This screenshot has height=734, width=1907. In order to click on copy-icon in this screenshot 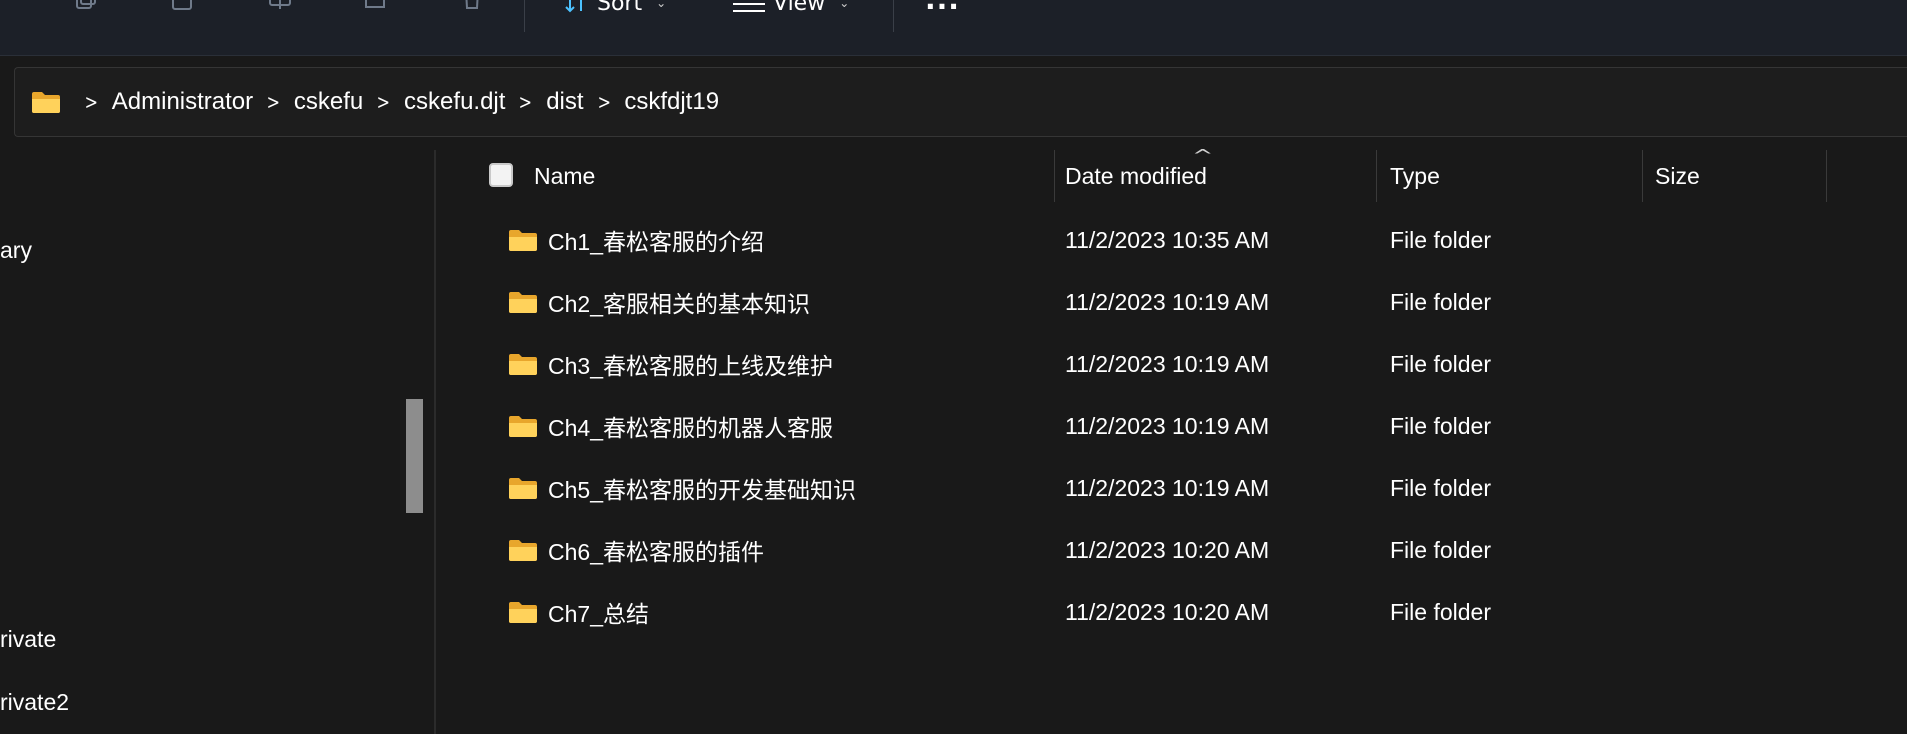, I will do `click(87, 6)`.